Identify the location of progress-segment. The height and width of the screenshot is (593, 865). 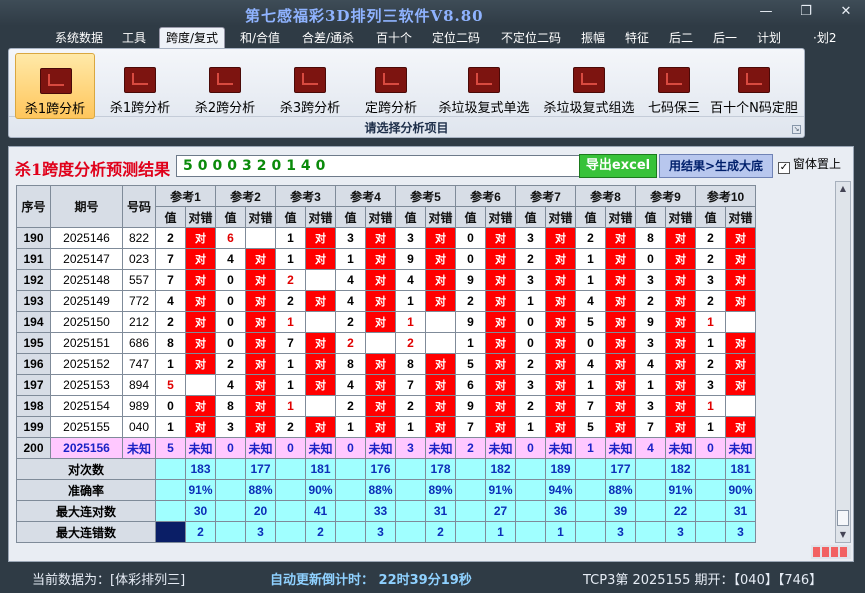
(843, 552).